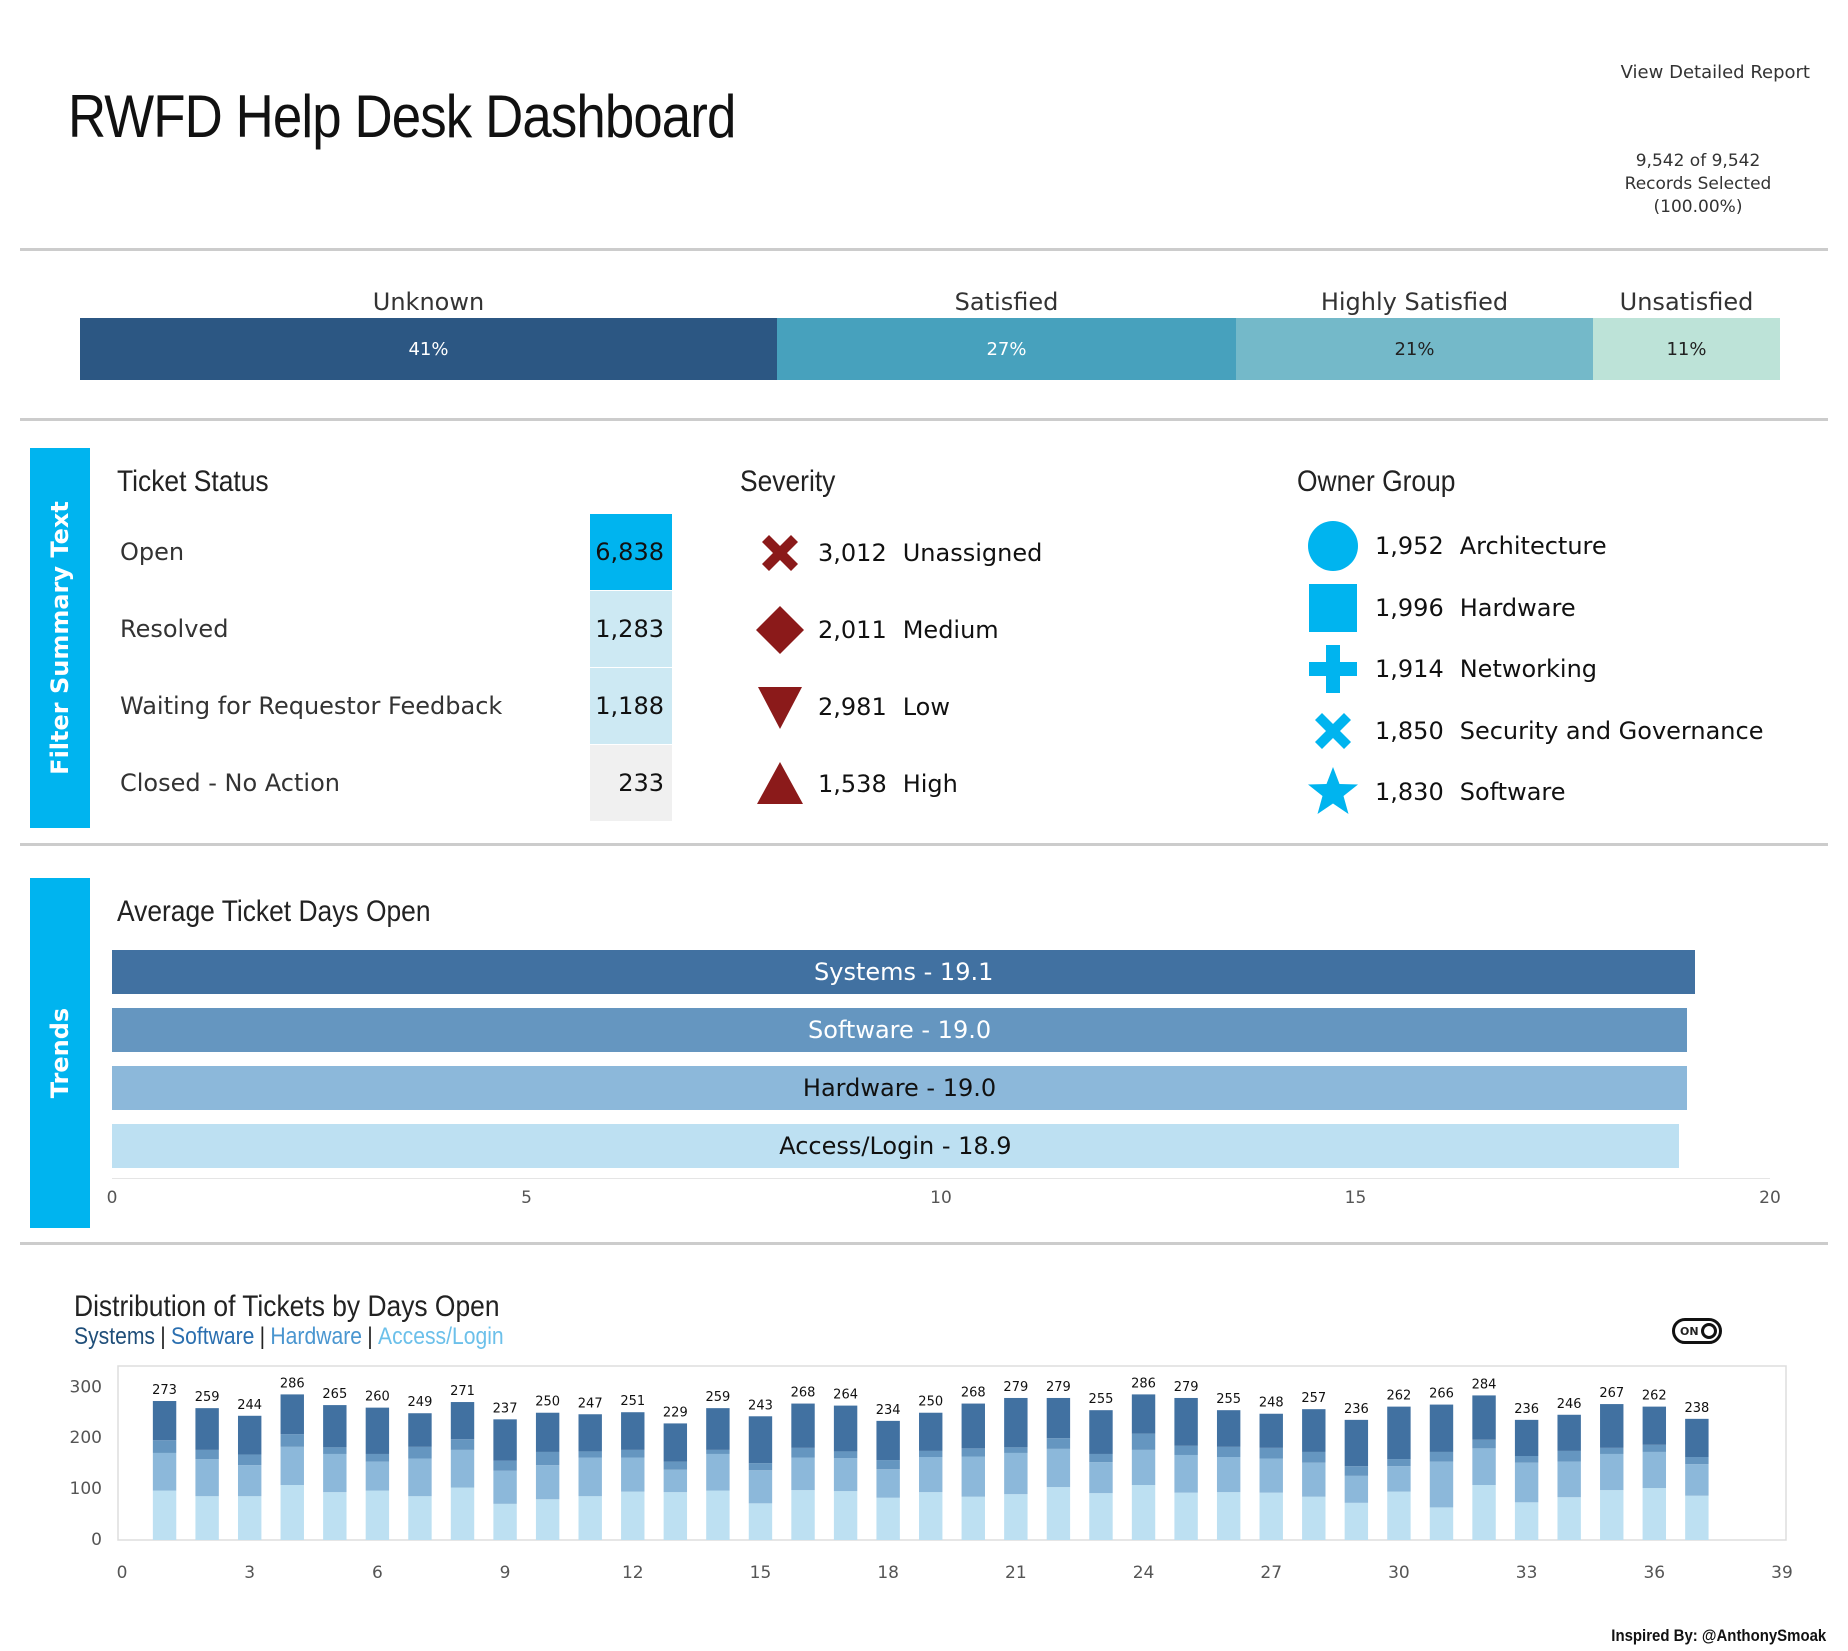  What do you see at coordinates (897, 553) in the screenshot?
I see `severity-item: 3,012 Unassigned` at bounding box center [897, 553].